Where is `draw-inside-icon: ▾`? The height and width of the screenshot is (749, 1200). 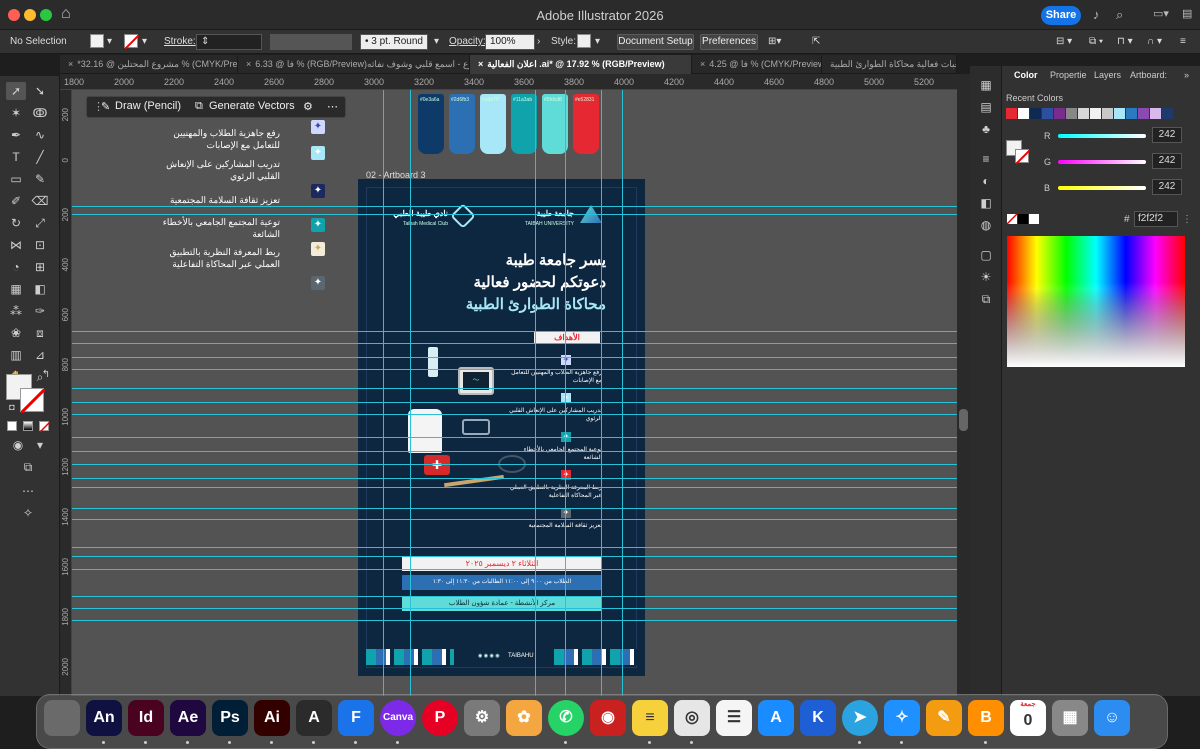
draw-inside-icon: ▾ is located at coordinates (40, 445).